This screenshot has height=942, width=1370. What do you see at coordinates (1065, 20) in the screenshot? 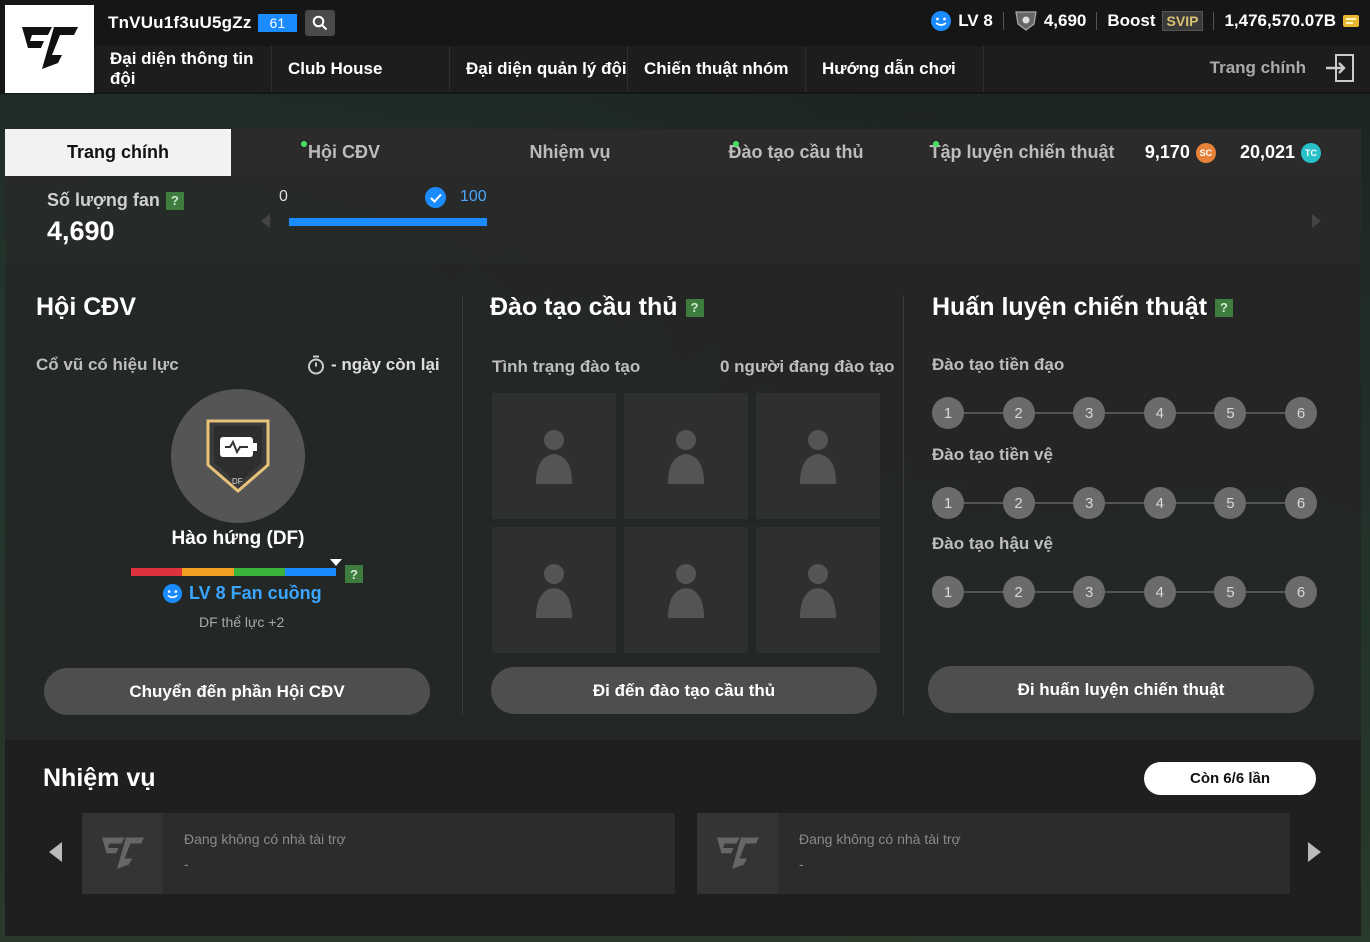
I see `fan-count: 4,690` at bounding box center [1065, 20].